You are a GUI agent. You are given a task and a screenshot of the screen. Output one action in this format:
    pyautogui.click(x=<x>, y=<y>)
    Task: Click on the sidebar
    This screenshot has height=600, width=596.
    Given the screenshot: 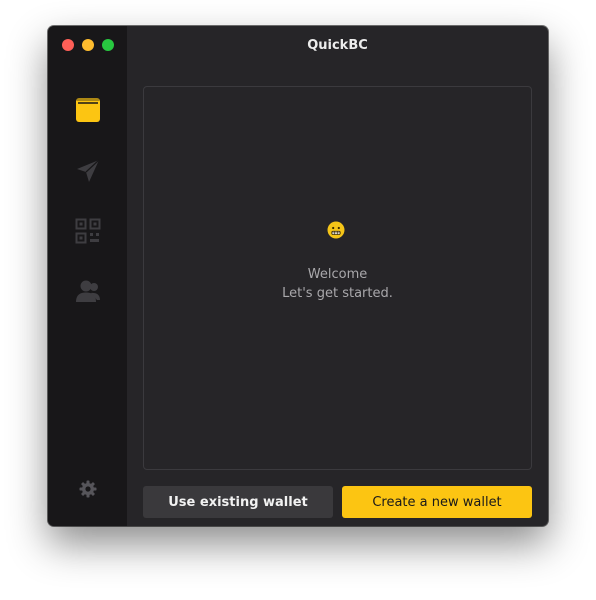 What is the action you would take?
    pyautogui.click(x=87, y=276)
    